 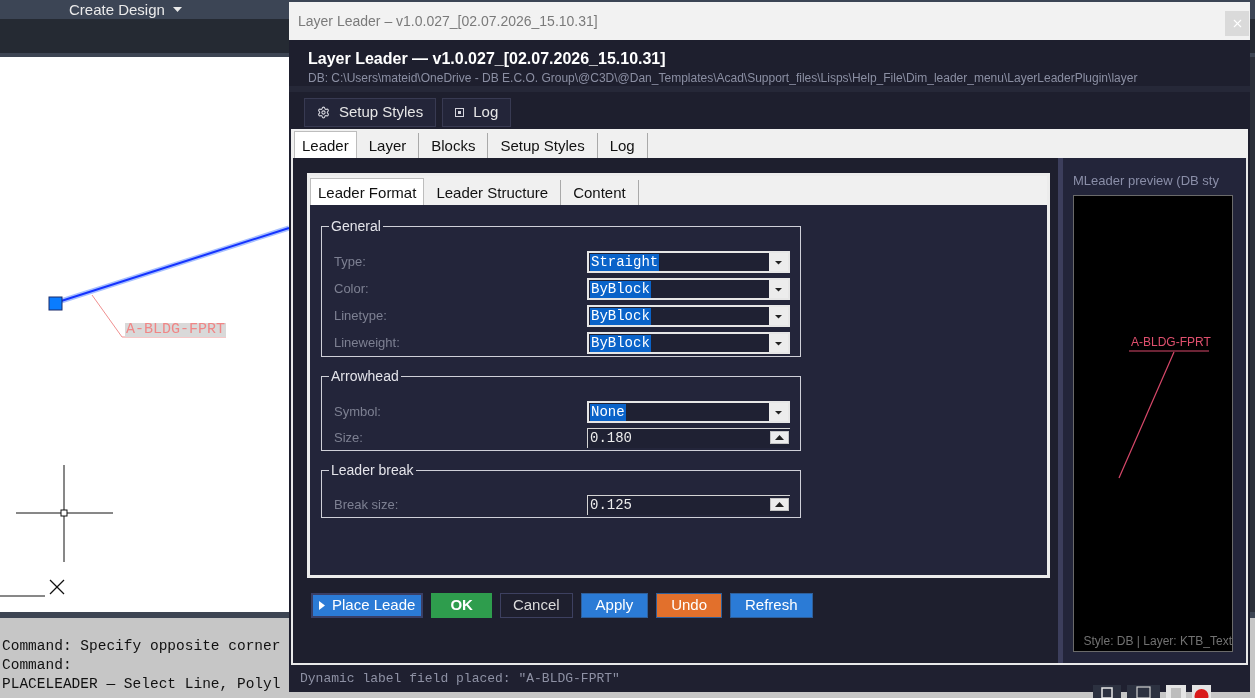 I want to click on command-line: PLACELEADER — Select Line, Polyl, so click(x=141, y=684).